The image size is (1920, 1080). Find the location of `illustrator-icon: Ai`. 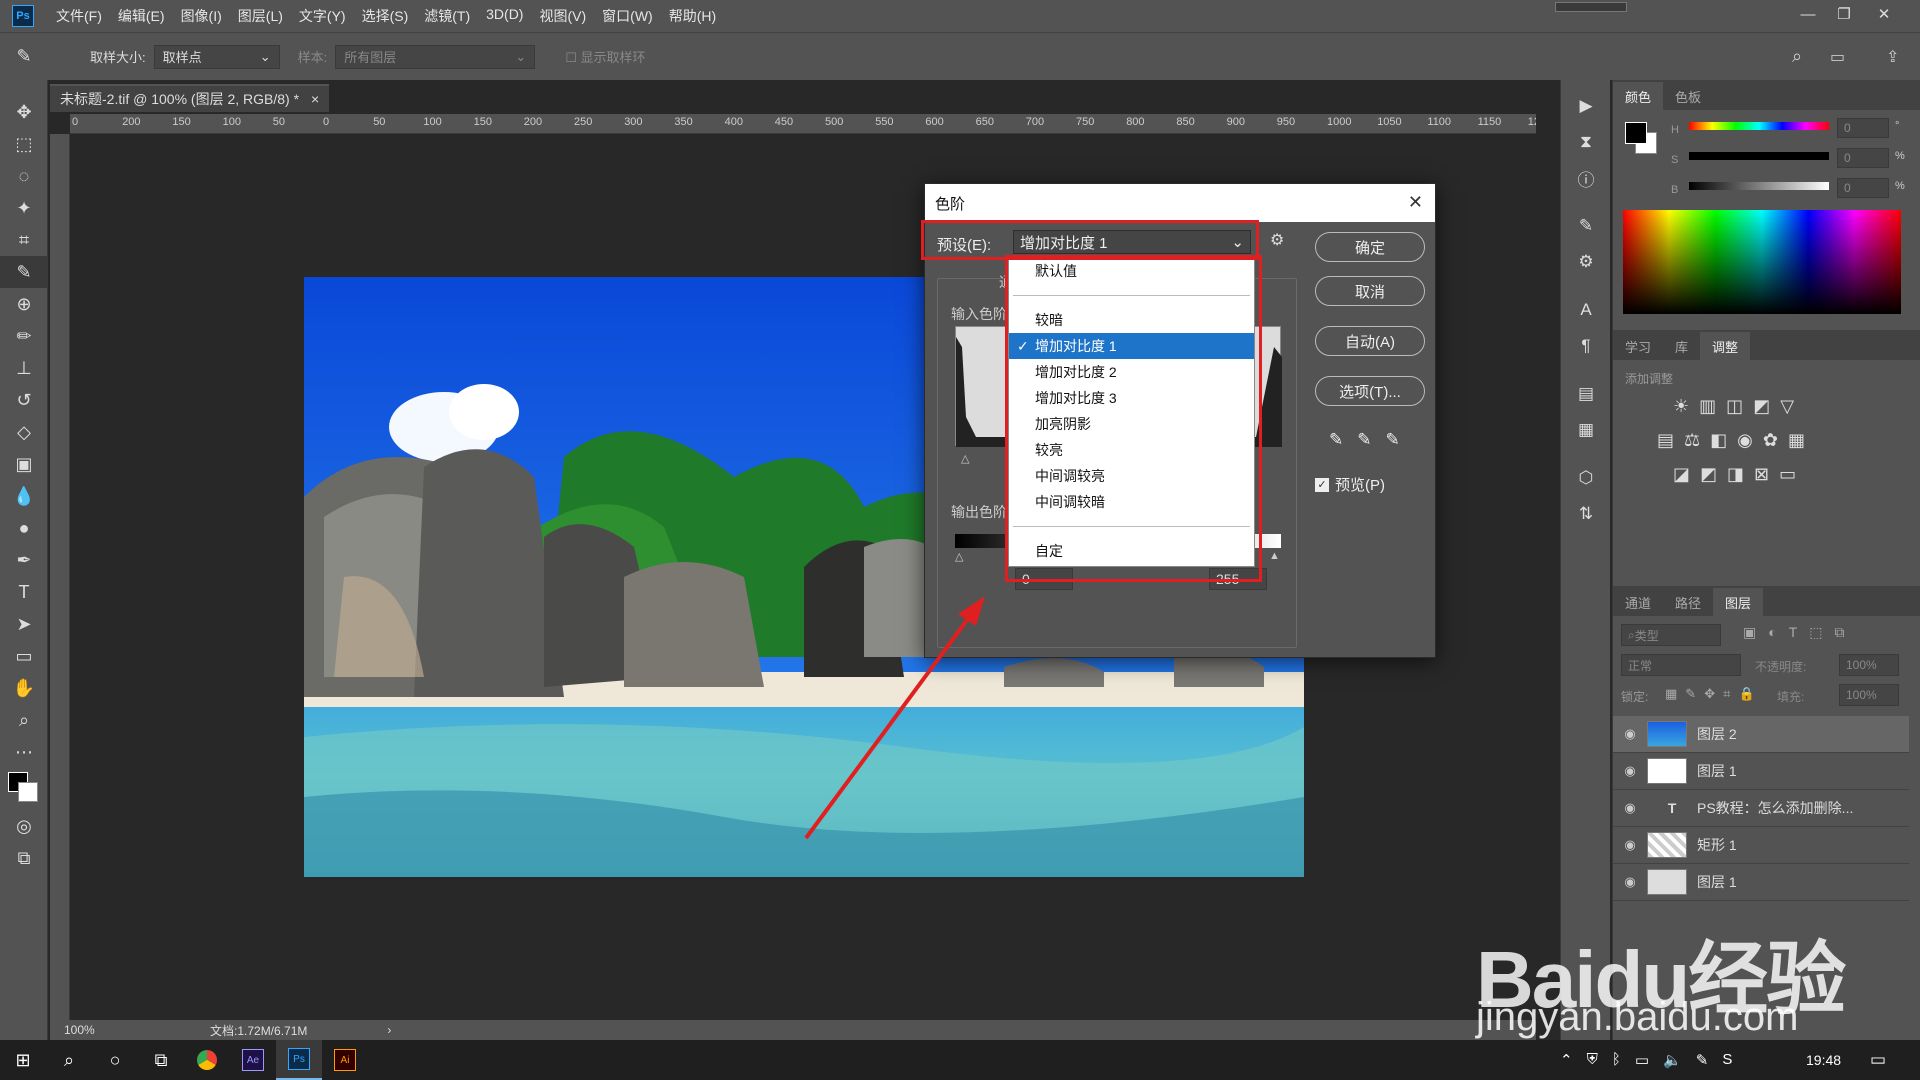

illustrator-icon: Ai is located at coordinates (345, 1060).